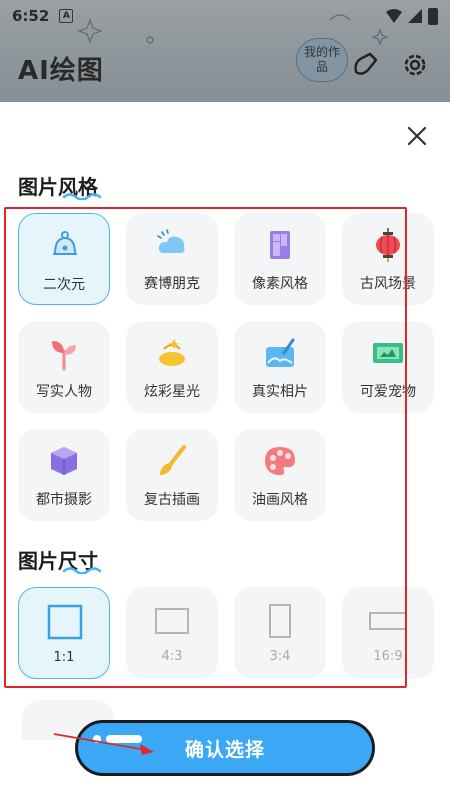  What do you see at coordinates (103, 744) in the screenshot?
I see `red-arrow-annotation` at bounding box center [103, 744].